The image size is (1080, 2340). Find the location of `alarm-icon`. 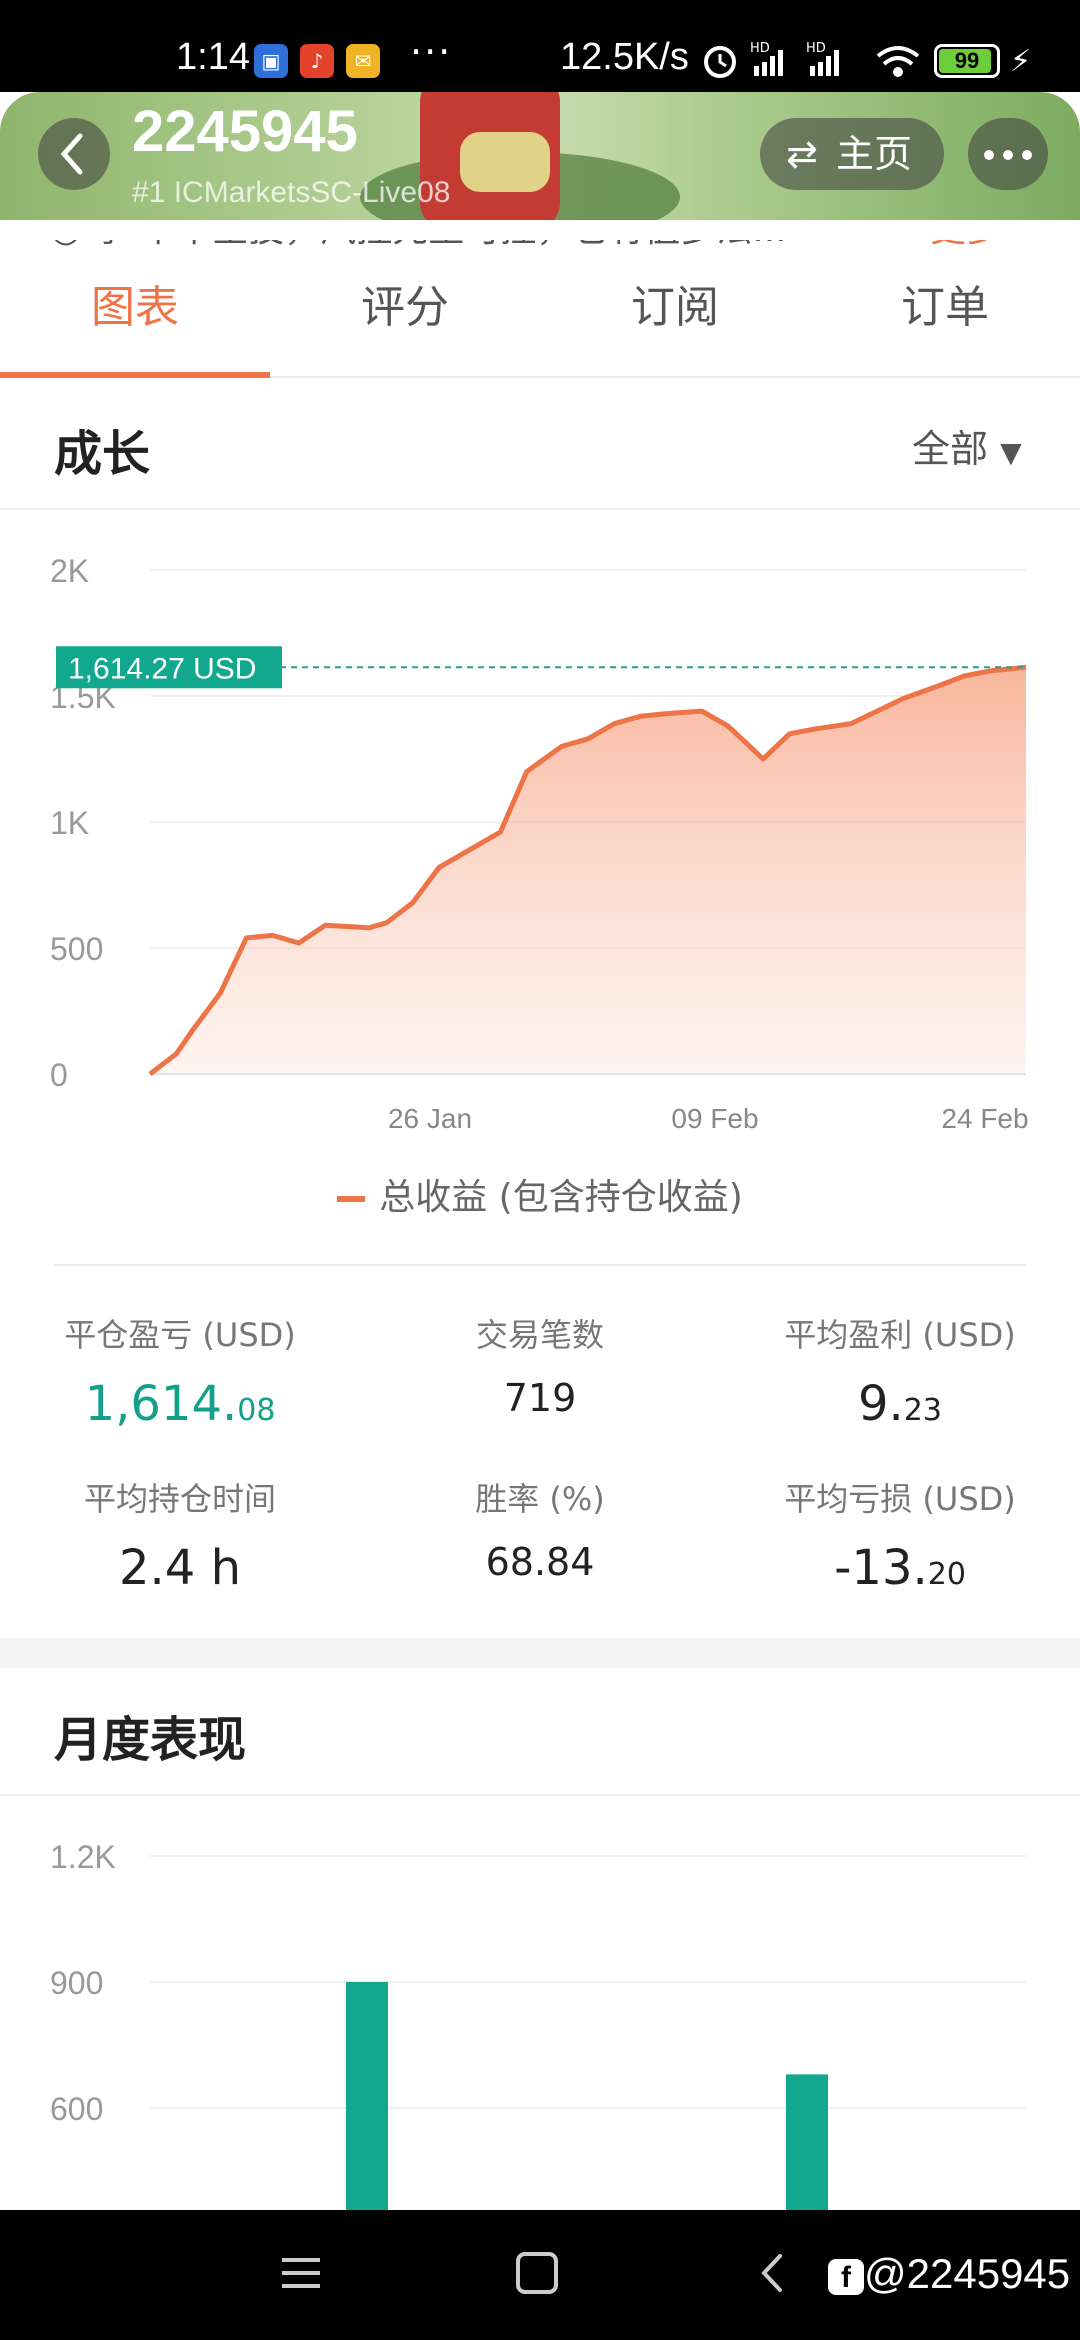

alarm-icon is located at coordinates (720, 62).